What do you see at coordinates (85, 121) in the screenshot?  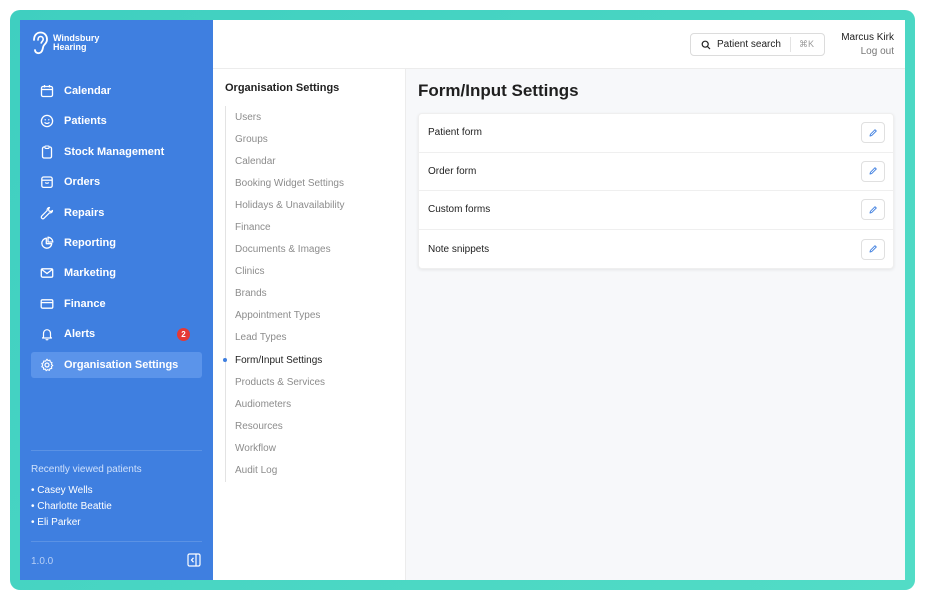 I see `sidebar-item-label: Patients` at bounding box center [85, 121].